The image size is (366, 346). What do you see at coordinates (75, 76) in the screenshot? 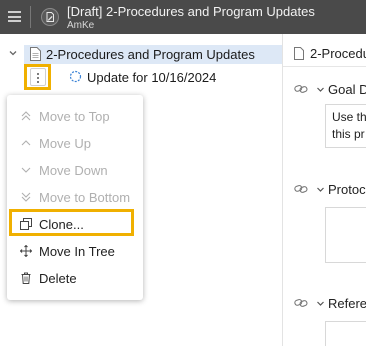
I see `update-icon` at bounding box center [75, 76].